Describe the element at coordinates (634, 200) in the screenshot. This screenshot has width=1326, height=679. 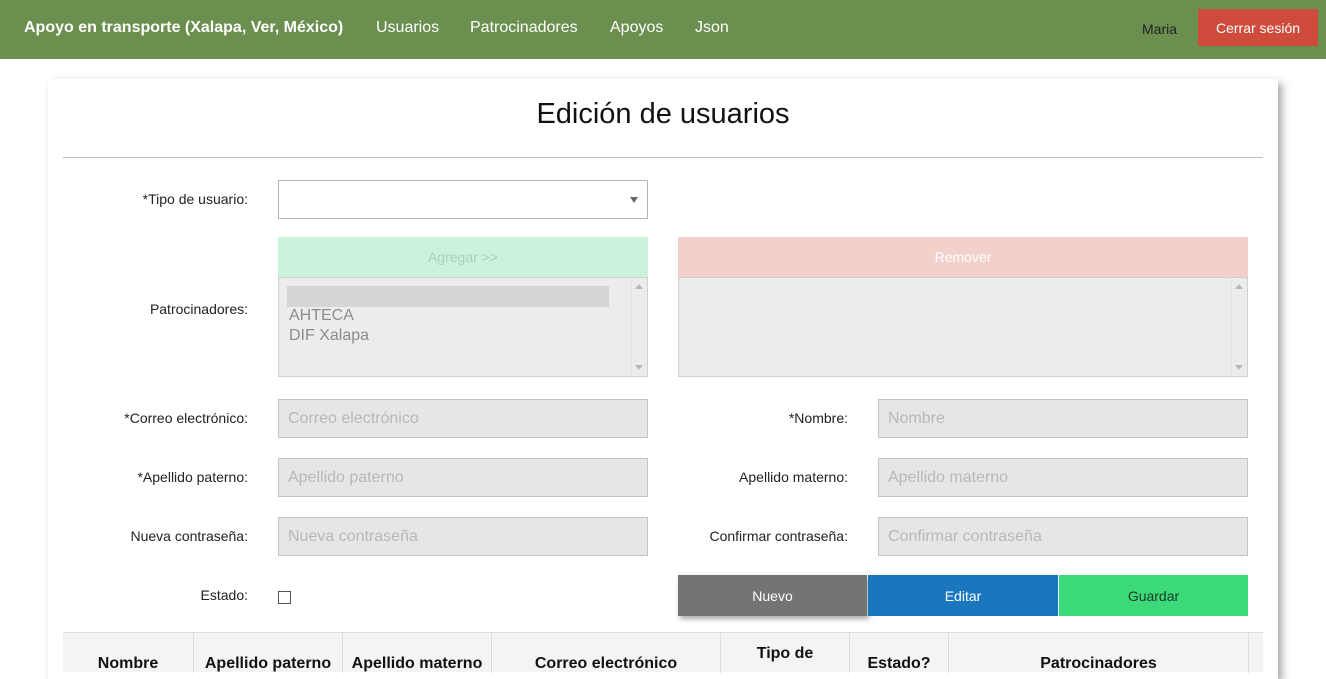
I see `chevron-down-icon` at that location.